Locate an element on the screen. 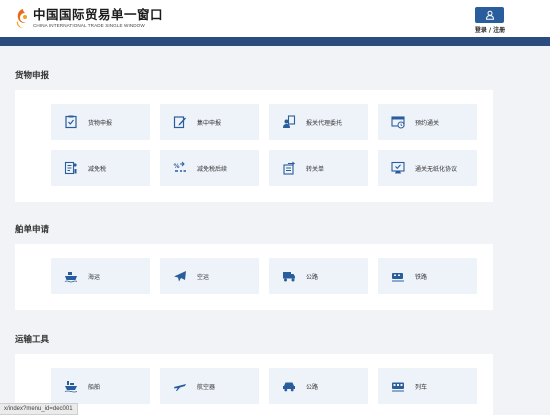  transfer-icon is located at coordinates (289, 168).